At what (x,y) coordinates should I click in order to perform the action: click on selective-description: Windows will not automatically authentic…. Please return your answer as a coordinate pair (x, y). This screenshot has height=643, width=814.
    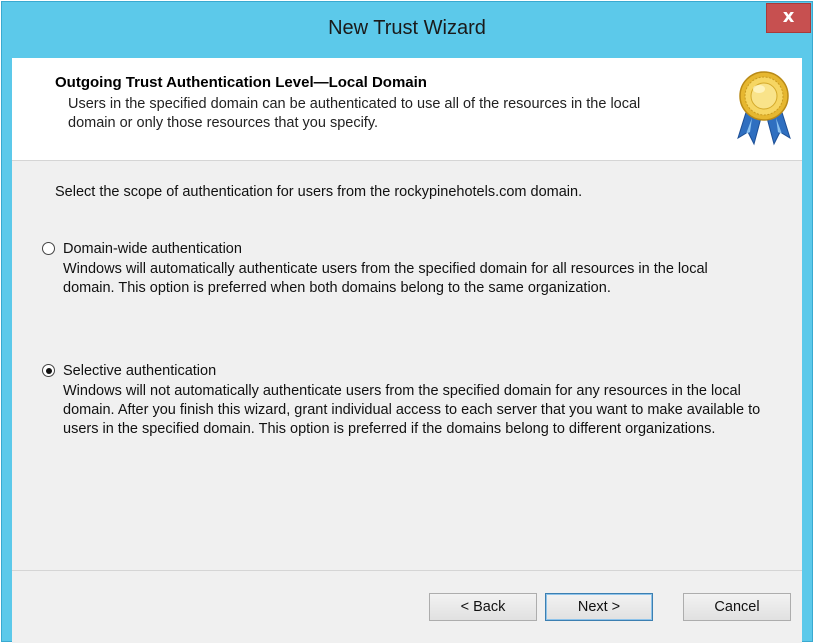
    Looking at the image, I should click on (412, 410).